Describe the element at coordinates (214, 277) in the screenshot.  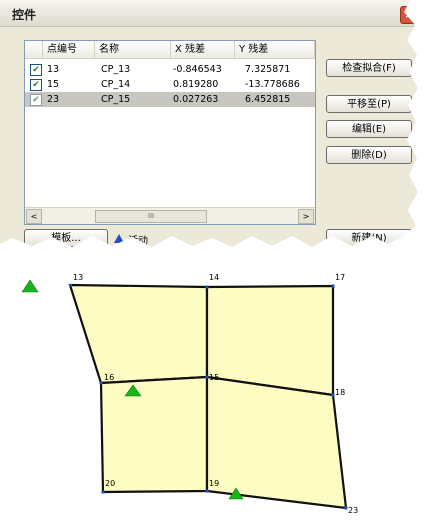
I see `vertex-label-14: 14` at that location.